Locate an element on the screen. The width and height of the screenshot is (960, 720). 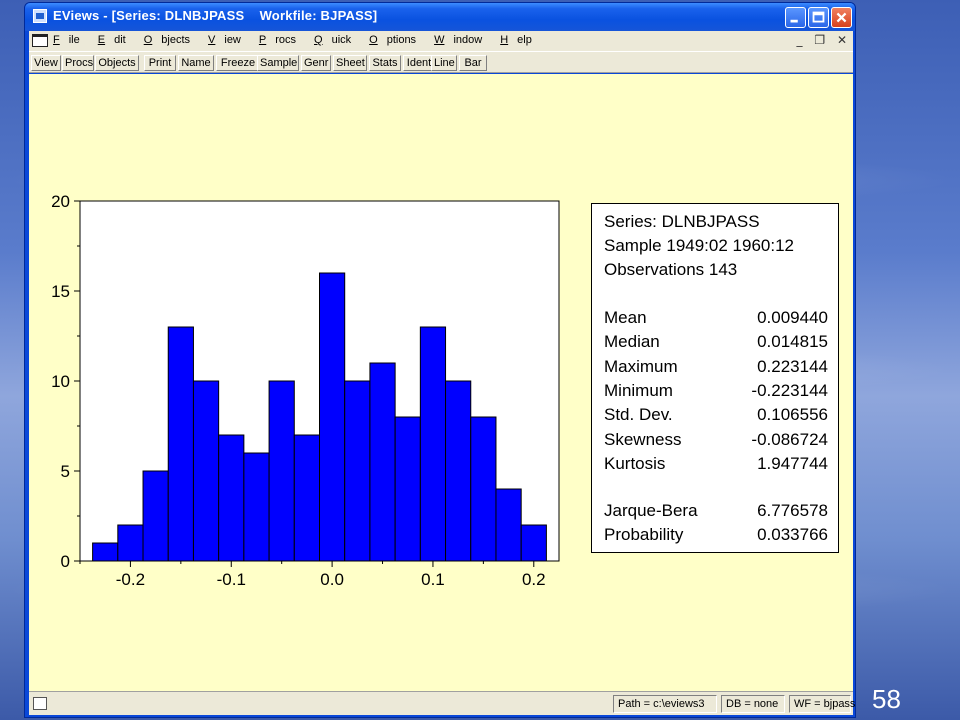
close-icon is located at coordinates (841, 17).